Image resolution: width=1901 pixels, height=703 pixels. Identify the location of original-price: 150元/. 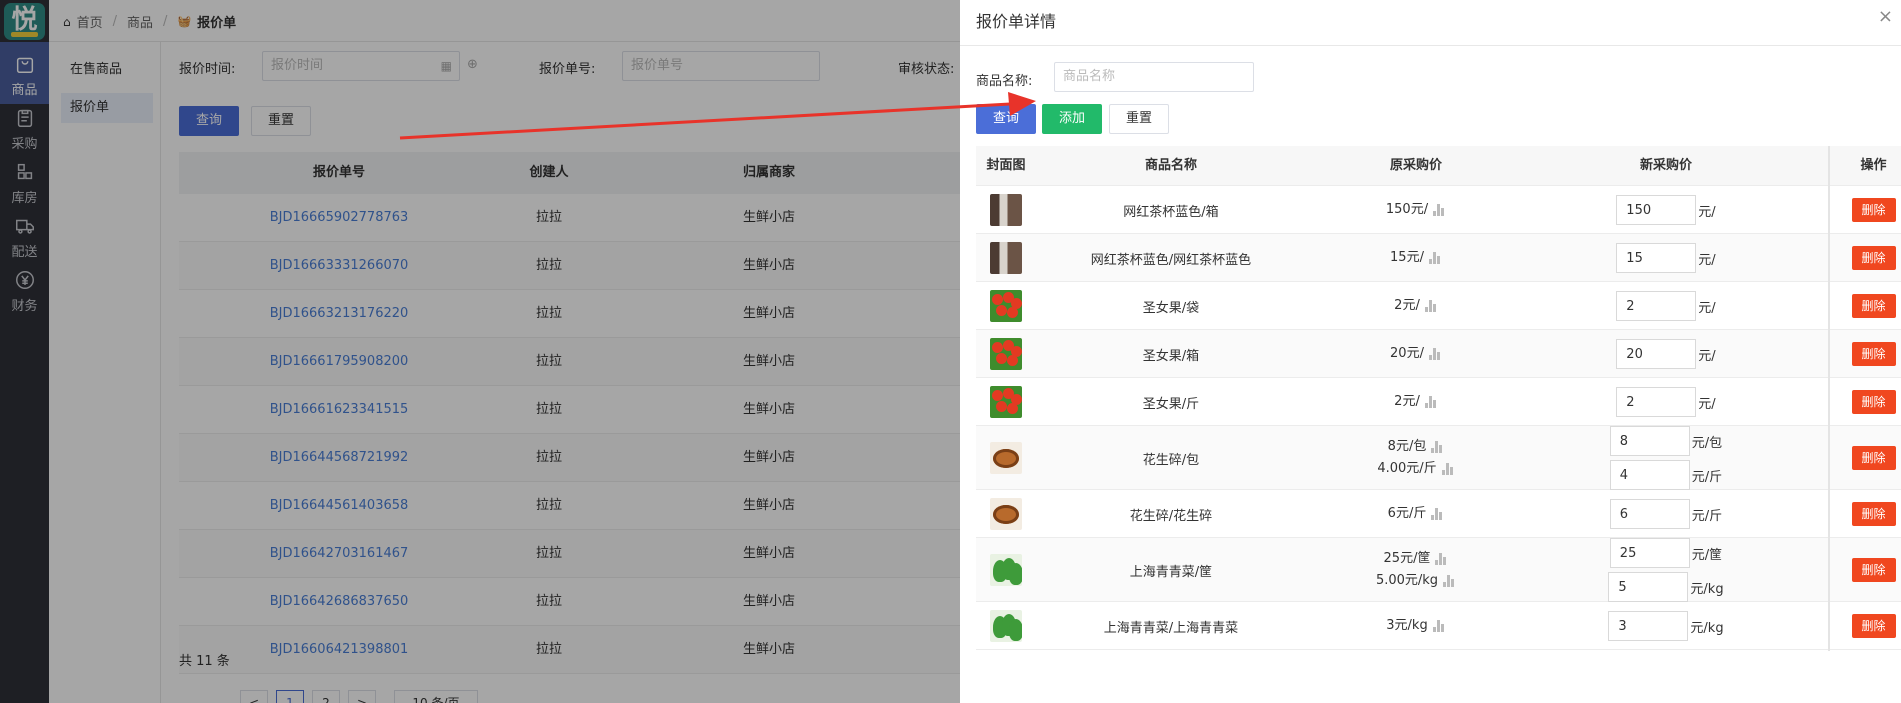
(1416, 210).